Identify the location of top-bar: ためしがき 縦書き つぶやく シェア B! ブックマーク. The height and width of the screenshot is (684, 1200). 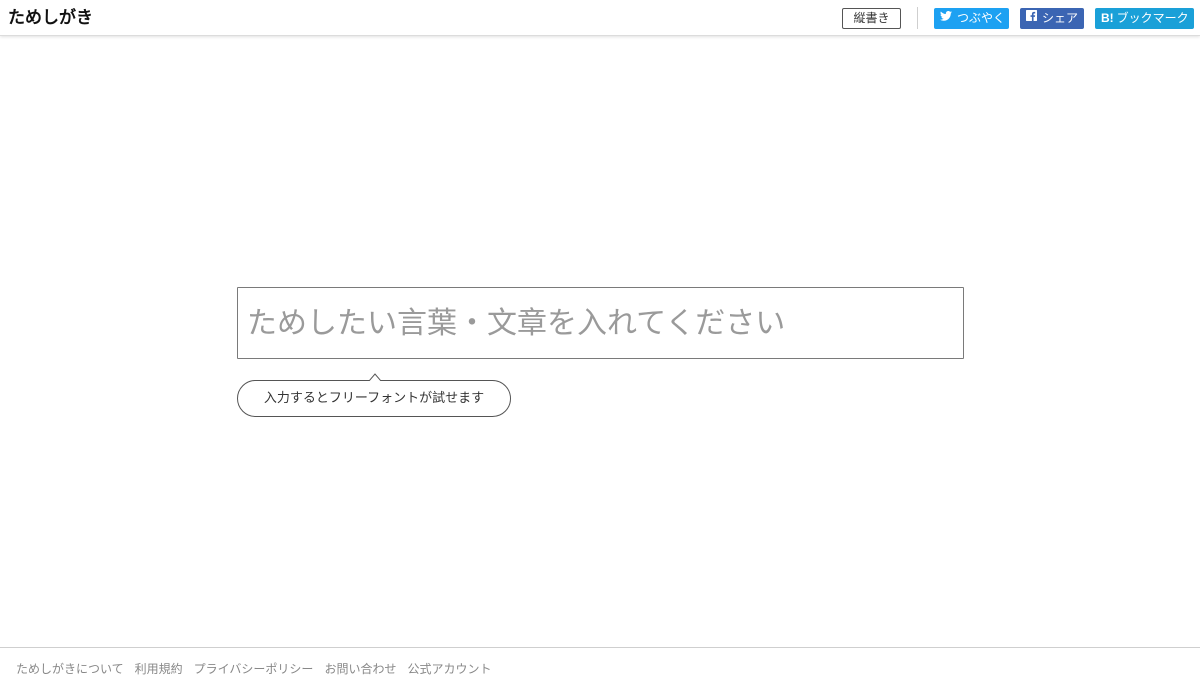
(600, 18).